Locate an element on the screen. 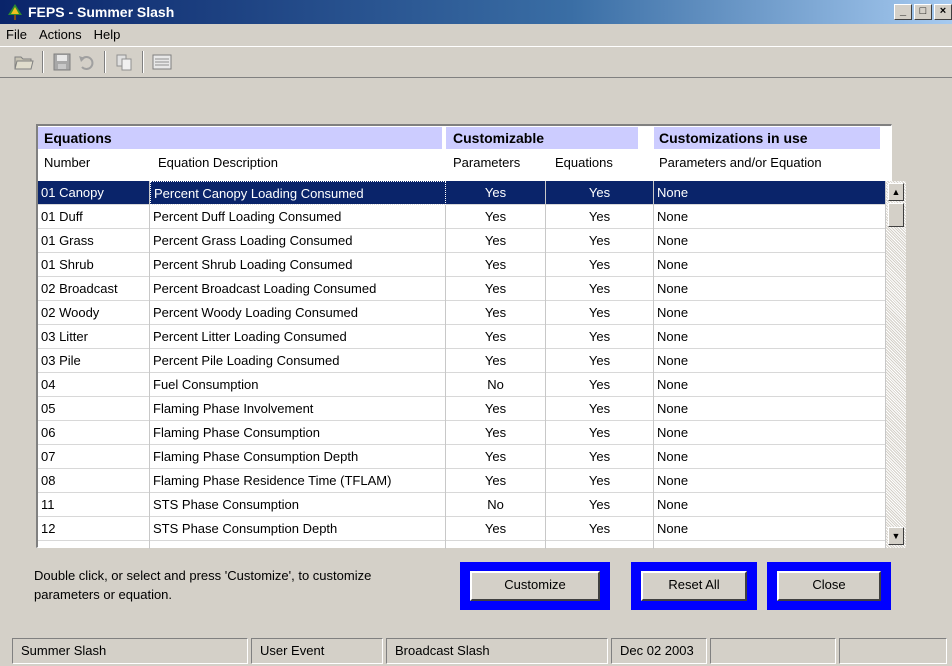 This screenshot has height=666, width=952. status-event-name: Summer Slash is located at coordinates (130, 651).